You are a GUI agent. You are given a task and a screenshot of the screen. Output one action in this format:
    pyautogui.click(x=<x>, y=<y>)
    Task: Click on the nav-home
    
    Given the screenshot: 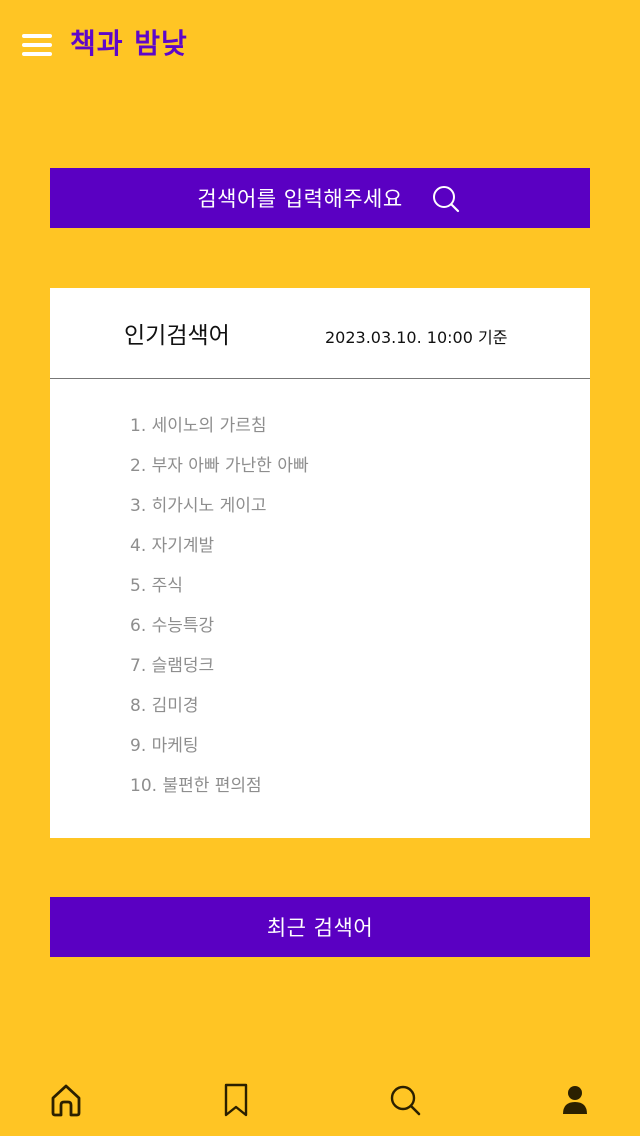 What is the action you would take?
    pyautogui.click(x=66, y=1100)
    